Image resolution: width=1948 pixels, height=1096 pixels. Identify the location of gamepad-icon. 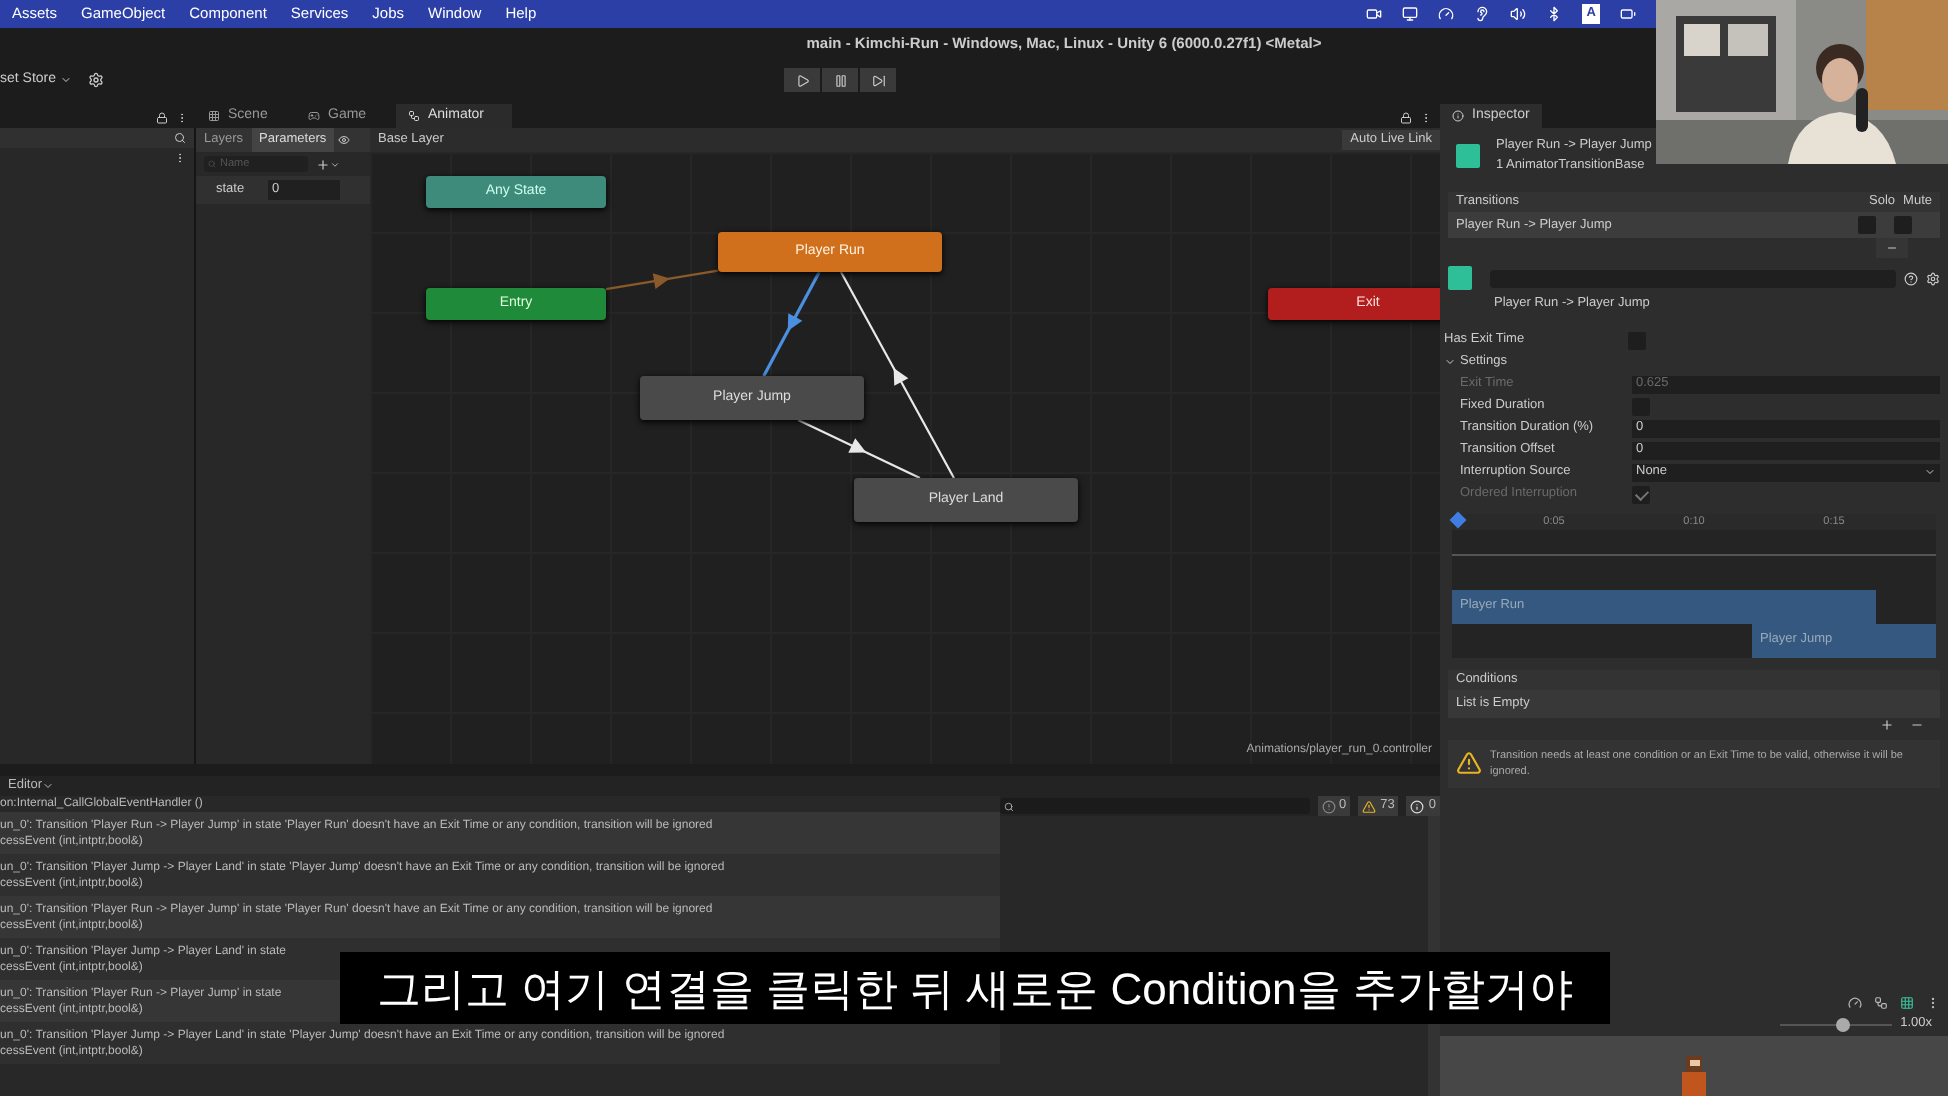
(314, 116).